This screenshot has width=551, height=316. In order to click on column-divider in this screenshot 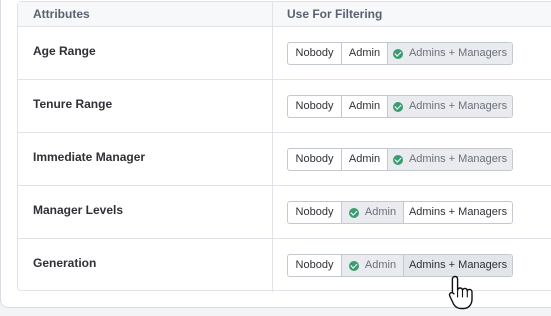, I will do `click(272, 147)`.